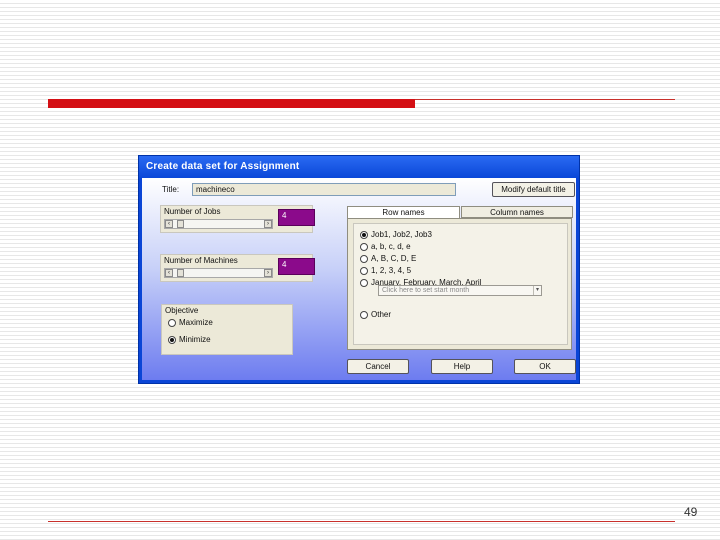 This screenshot has width=720, height=540. Describe the element at coordinates (201, 260) in the screenshot. I see `machines-label: Number of Machines` at that location.